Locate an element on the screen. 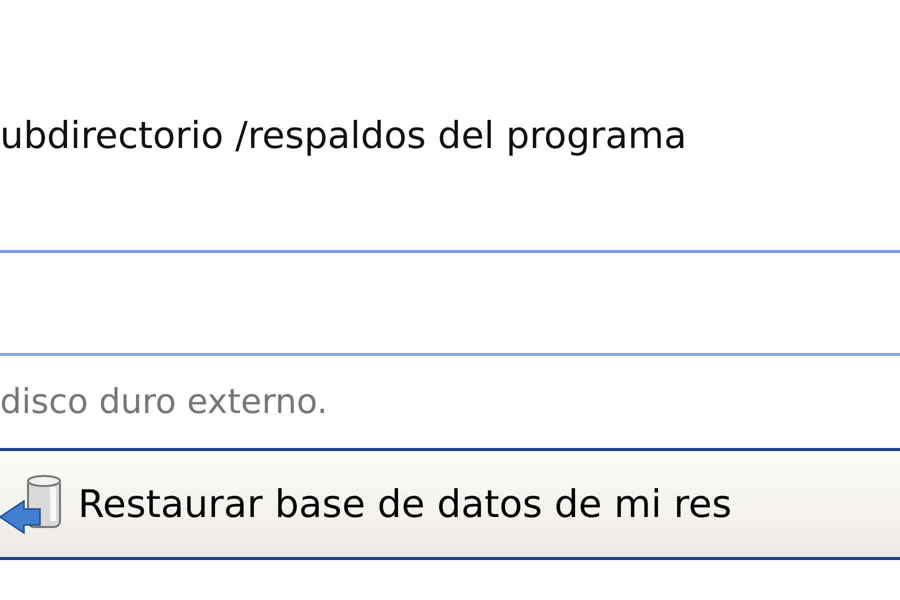 The width and height of the screenshot is (900, 600). note-text: disco duro externo. is located at coordinates (164, 402).